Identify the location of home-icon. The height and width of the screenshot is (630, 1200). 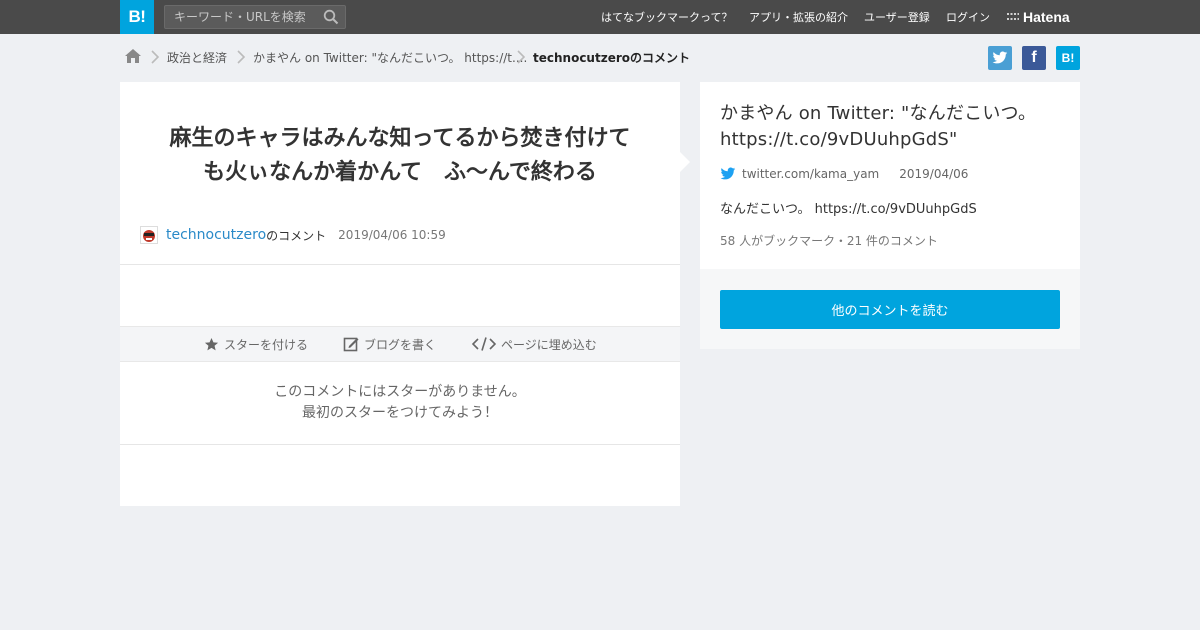
(133, 56).